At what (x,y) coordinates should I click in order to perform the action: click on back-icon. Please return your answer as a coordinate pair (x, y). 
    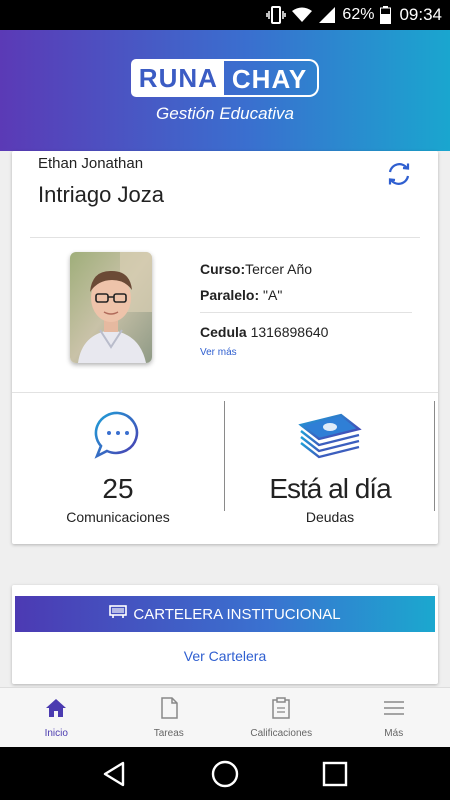
    Looking at the image, I should click on (115, 774).